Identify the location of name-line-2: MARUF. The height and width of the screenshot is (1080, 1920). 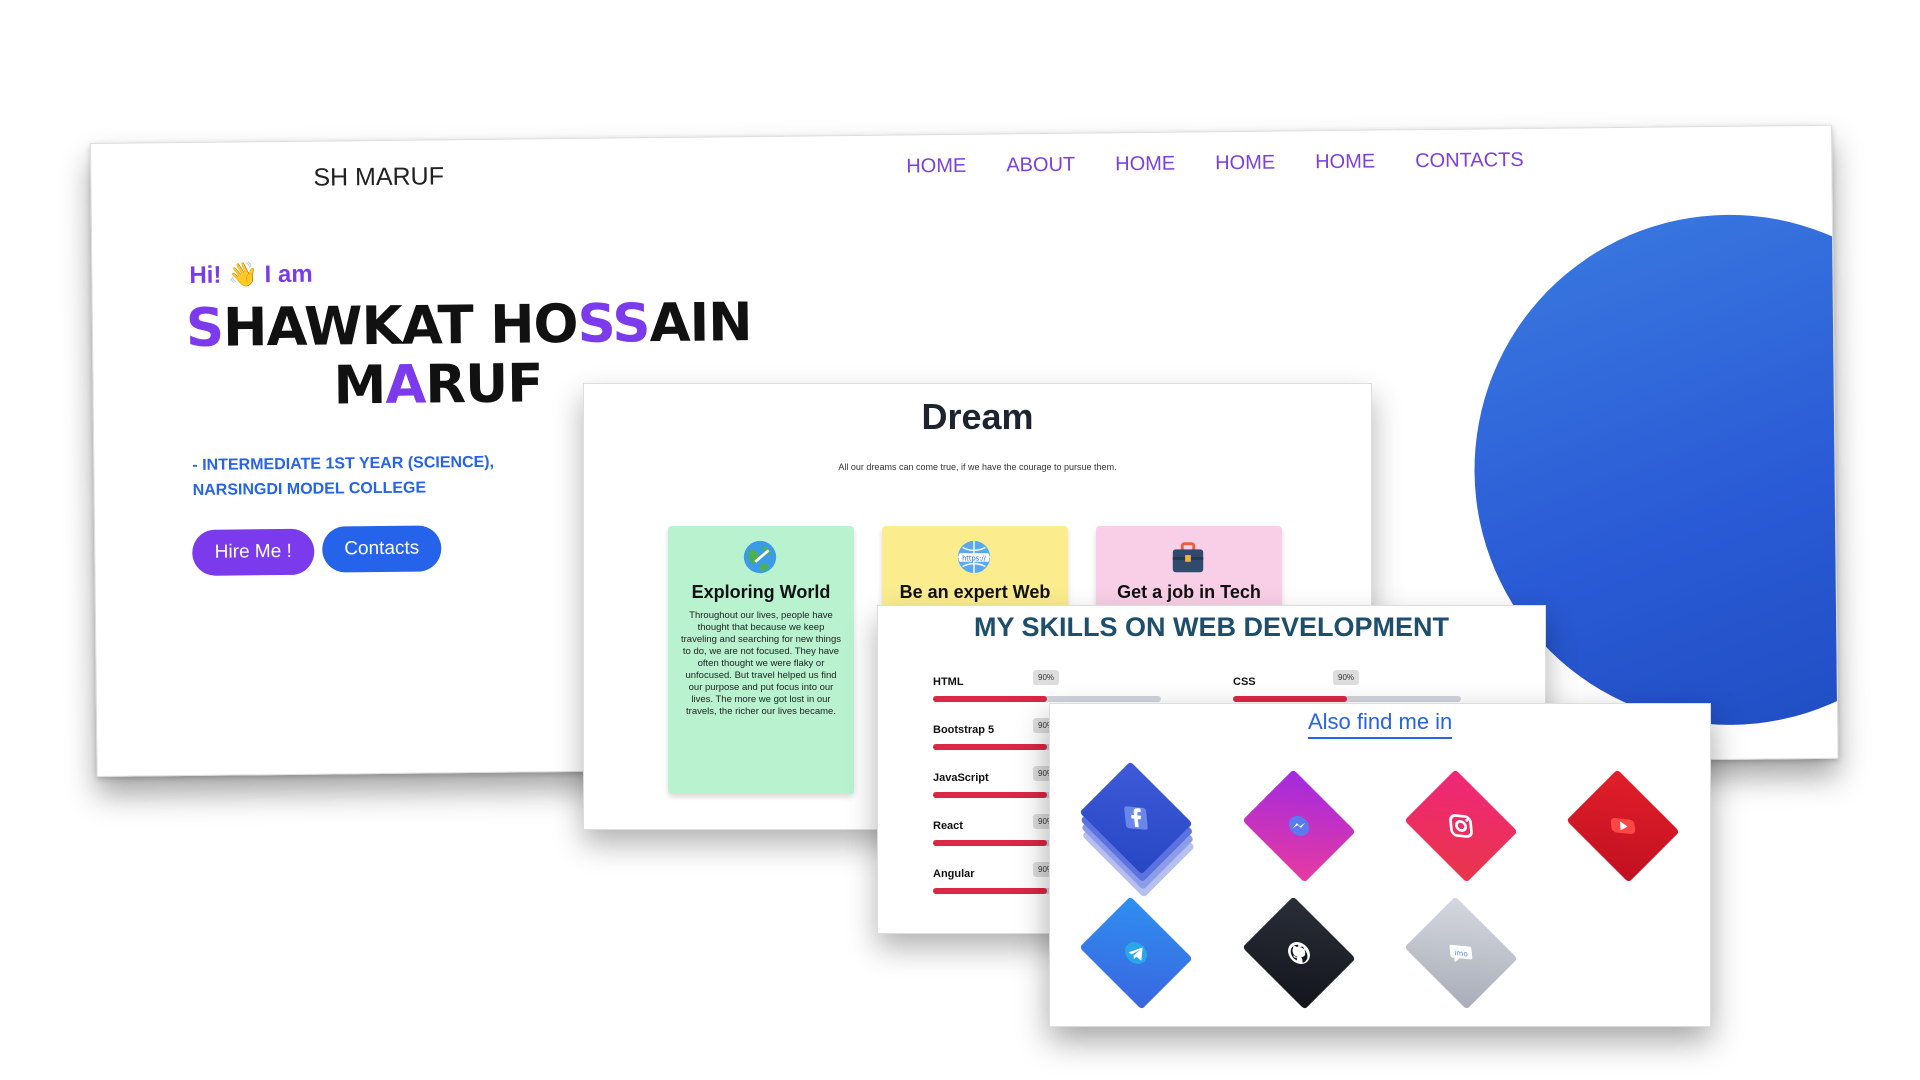
(437, 384).